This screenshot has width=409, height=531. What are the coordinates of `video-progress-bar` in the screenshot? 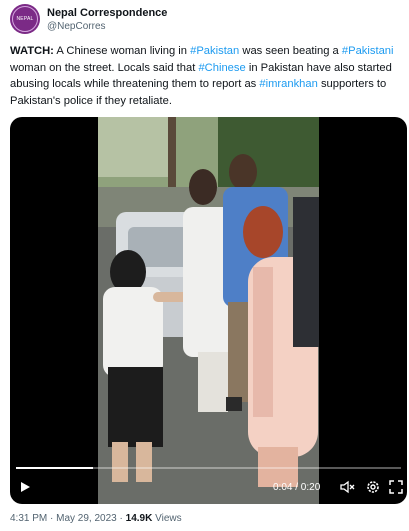 It's located at (208, 468).